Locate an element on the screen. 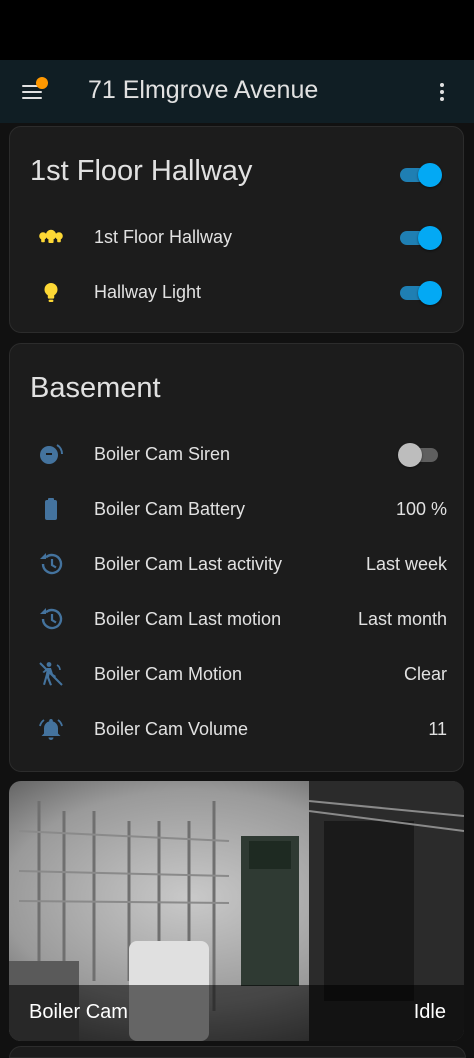 Image resolution: width=474 pixels, height=1058 pixels. entity-row: Boiler Cam Volume 11 is located at coordinates (237, 729).